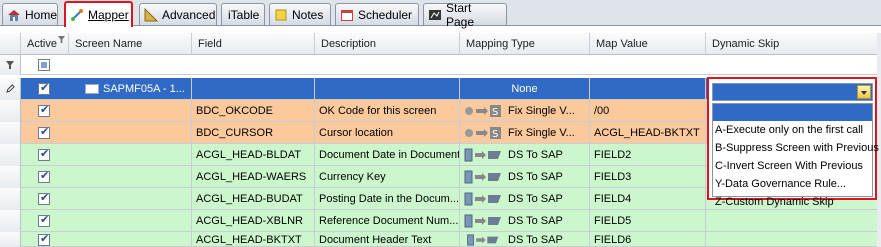  I want to click on chevron-down-icon, so click(864, 92).